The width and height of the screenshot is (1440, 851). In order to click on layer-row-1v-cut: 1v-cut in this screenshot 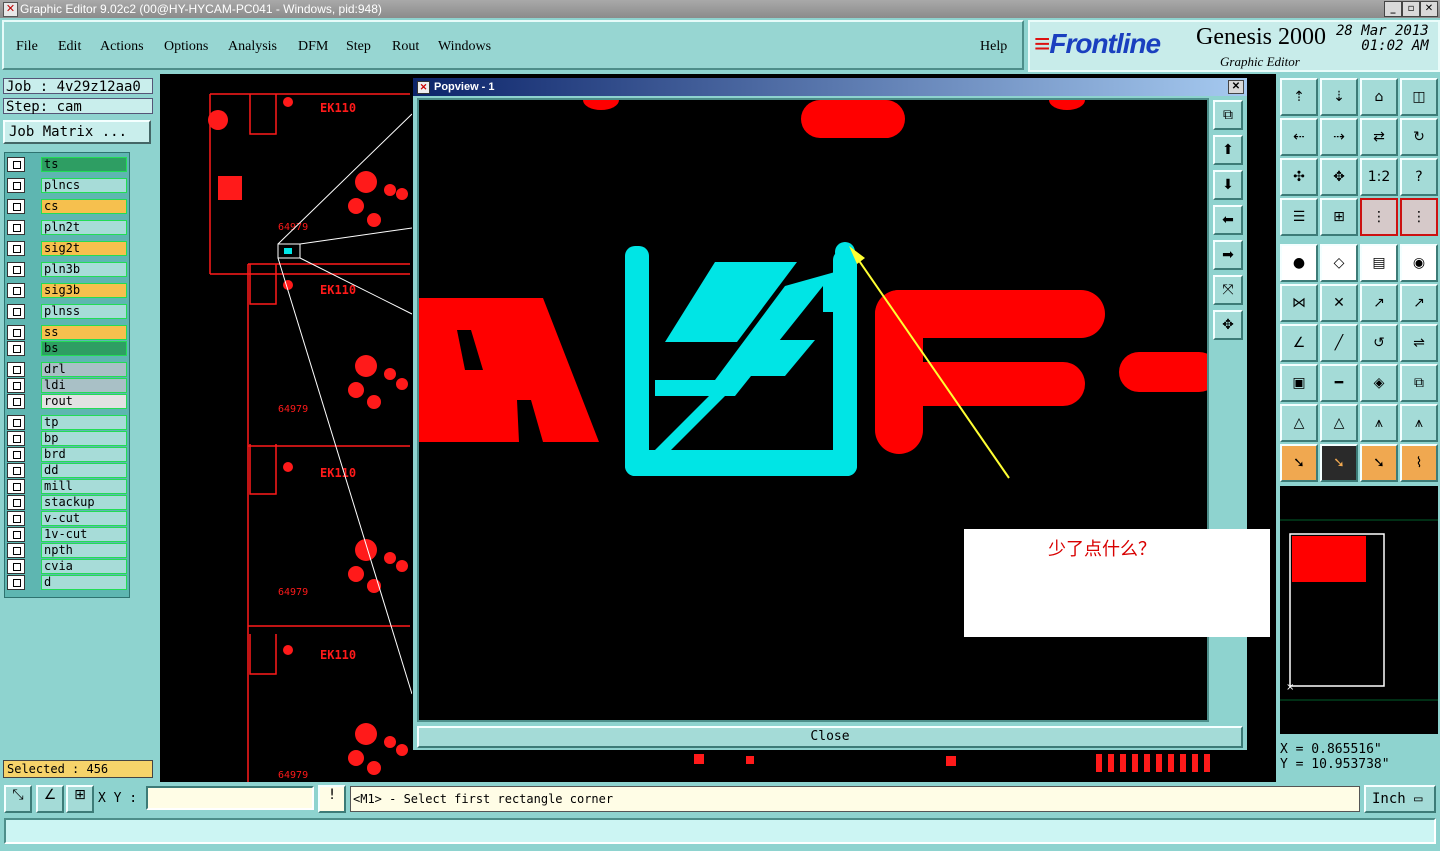, I will do `click(67, 534)`.